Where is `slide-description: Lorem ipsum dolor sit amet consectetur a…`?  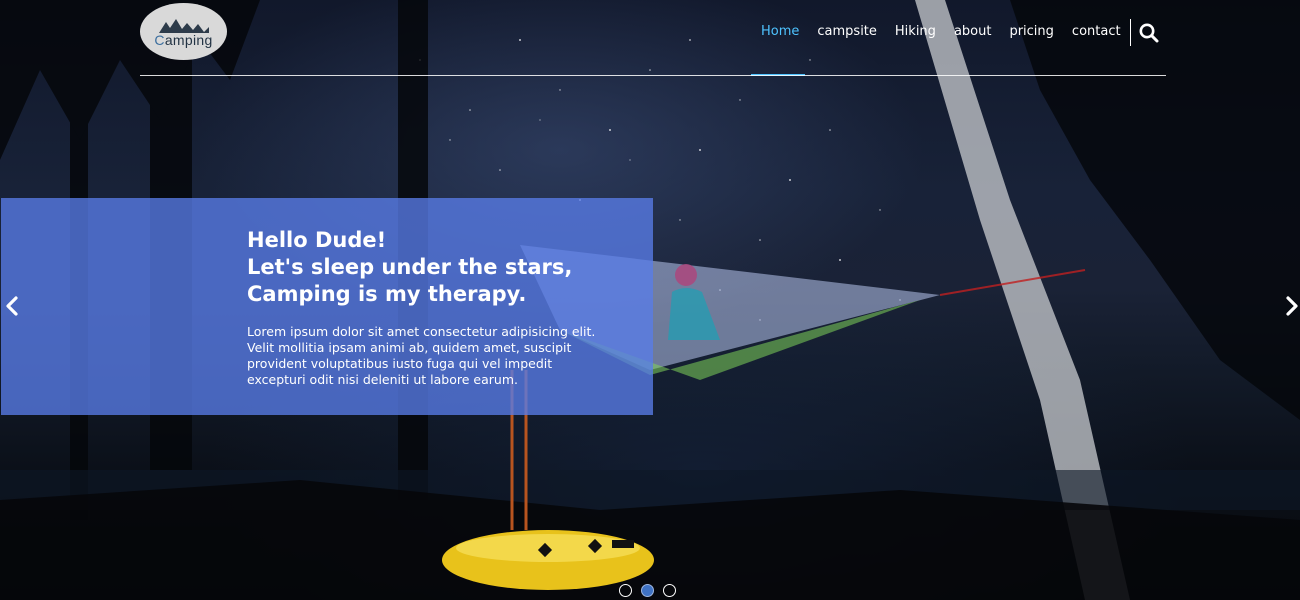 slide-description: Lorem ipsum dolor sit amet consectetur a… is located at coordinates (437, 356).